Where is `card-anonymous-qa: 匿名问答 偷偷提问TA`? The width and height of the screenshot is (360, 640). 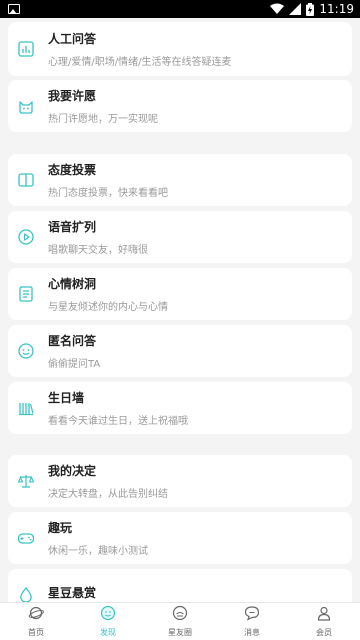
card-anonymous-qa: 匿名问答 偷偷提问TA is located at coordinates (180, 351).